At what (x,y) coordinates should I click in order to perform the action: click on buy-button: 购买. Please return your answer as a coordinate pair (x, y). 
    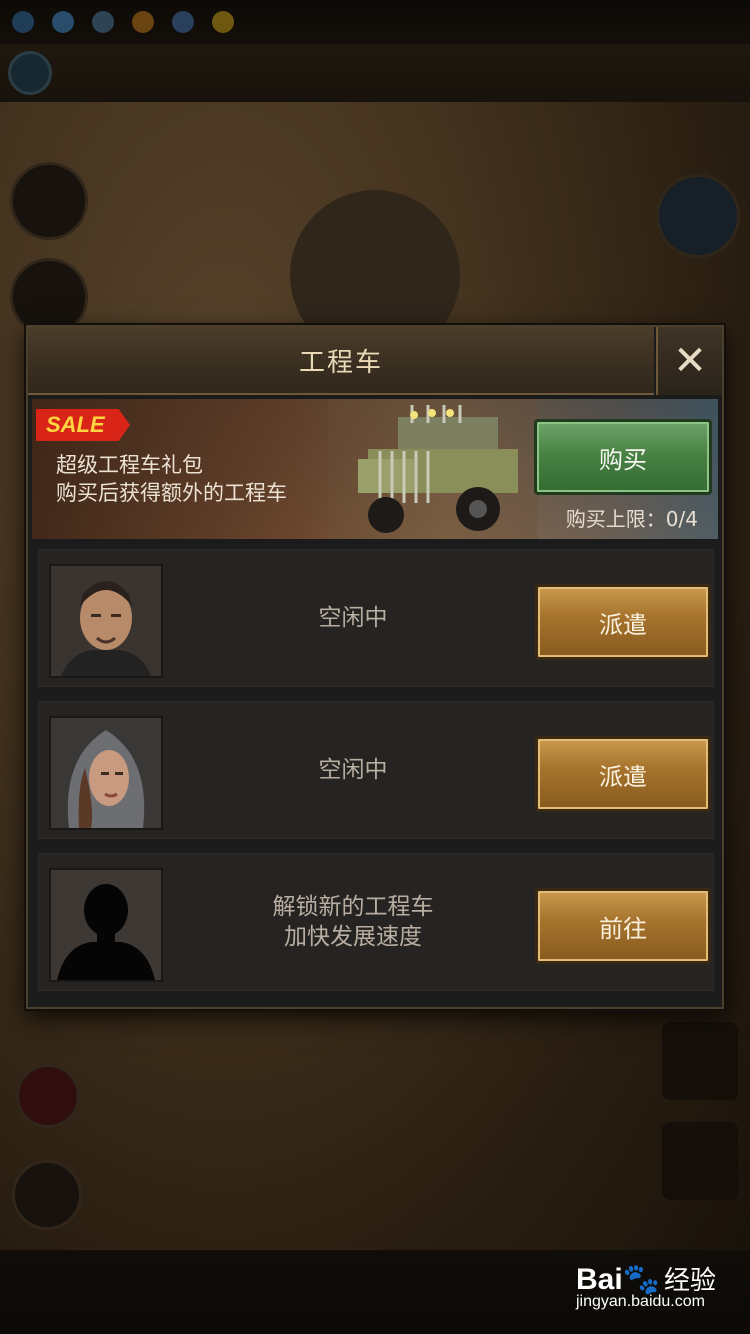
    Looking at the image, I should click on (623, 457).